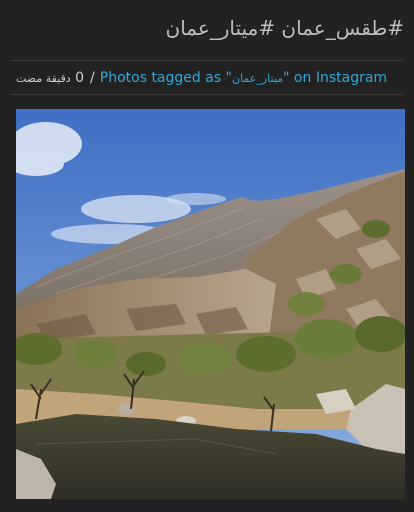 The height and width of the screenshot is (512, 414). Describe the element at coordinates (207, 60) in the screenshot. I see `divider-top` at that location.